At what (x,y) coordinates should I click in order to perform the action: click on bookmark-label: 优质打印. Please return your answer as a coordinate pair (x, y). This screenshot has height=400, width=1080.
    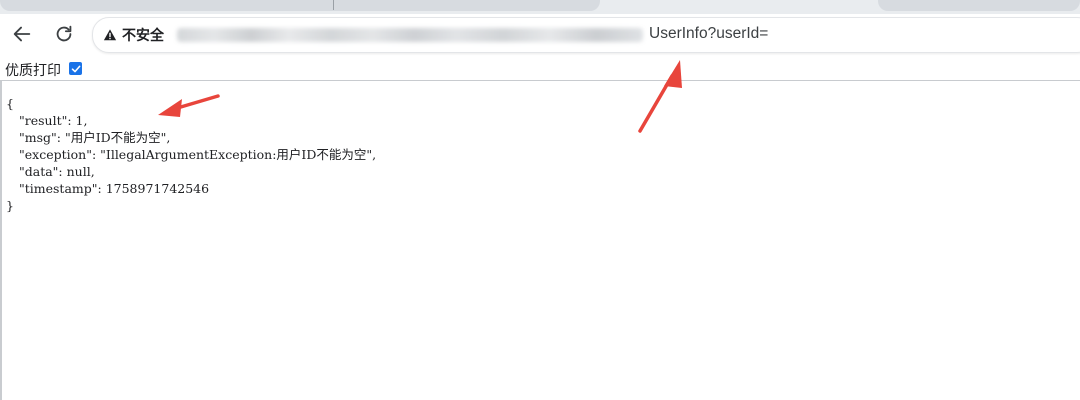
    Looking at the image, I should click on (33, 70).